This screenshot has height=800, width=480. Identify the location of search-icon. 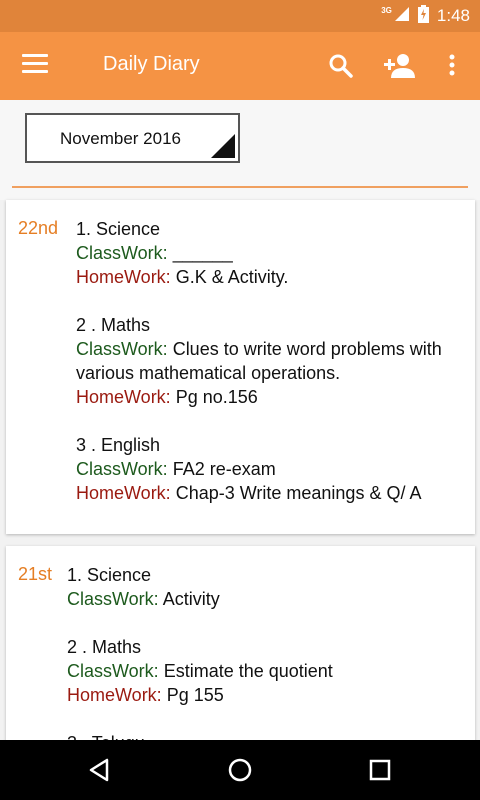
(341, 66).